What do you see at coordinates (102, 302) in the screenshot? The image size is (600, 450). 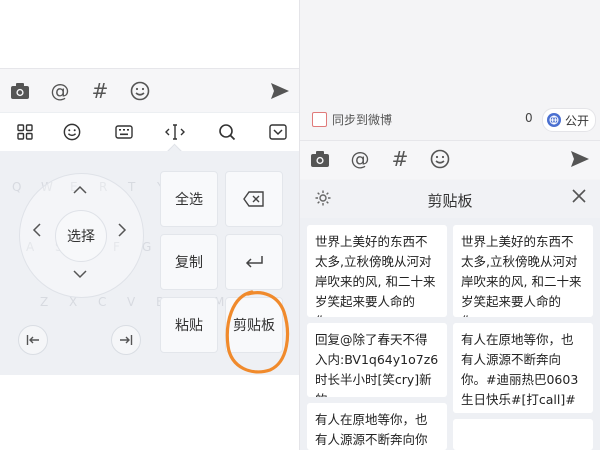 I see `ghost-key: C` at bounding box center [102, 302].